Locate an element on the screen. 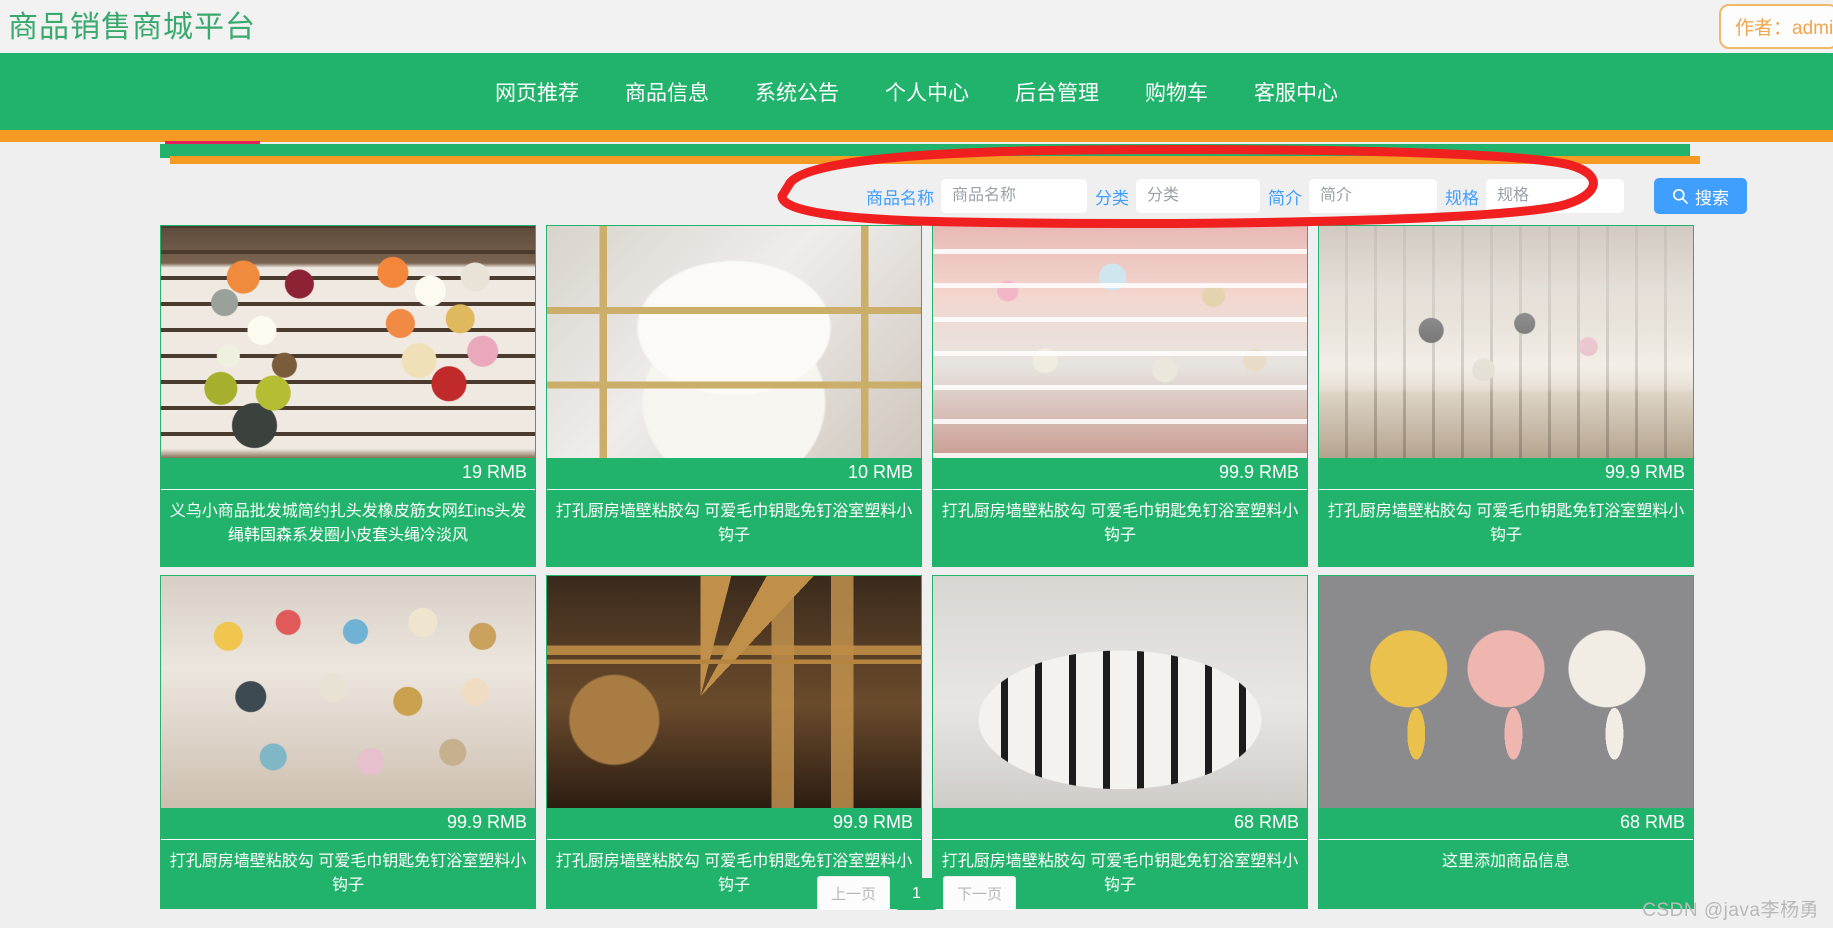 The height and width of the screenshot is (928, 1833). search-label-spec: 规格 is located at coordinates (1462, 198).